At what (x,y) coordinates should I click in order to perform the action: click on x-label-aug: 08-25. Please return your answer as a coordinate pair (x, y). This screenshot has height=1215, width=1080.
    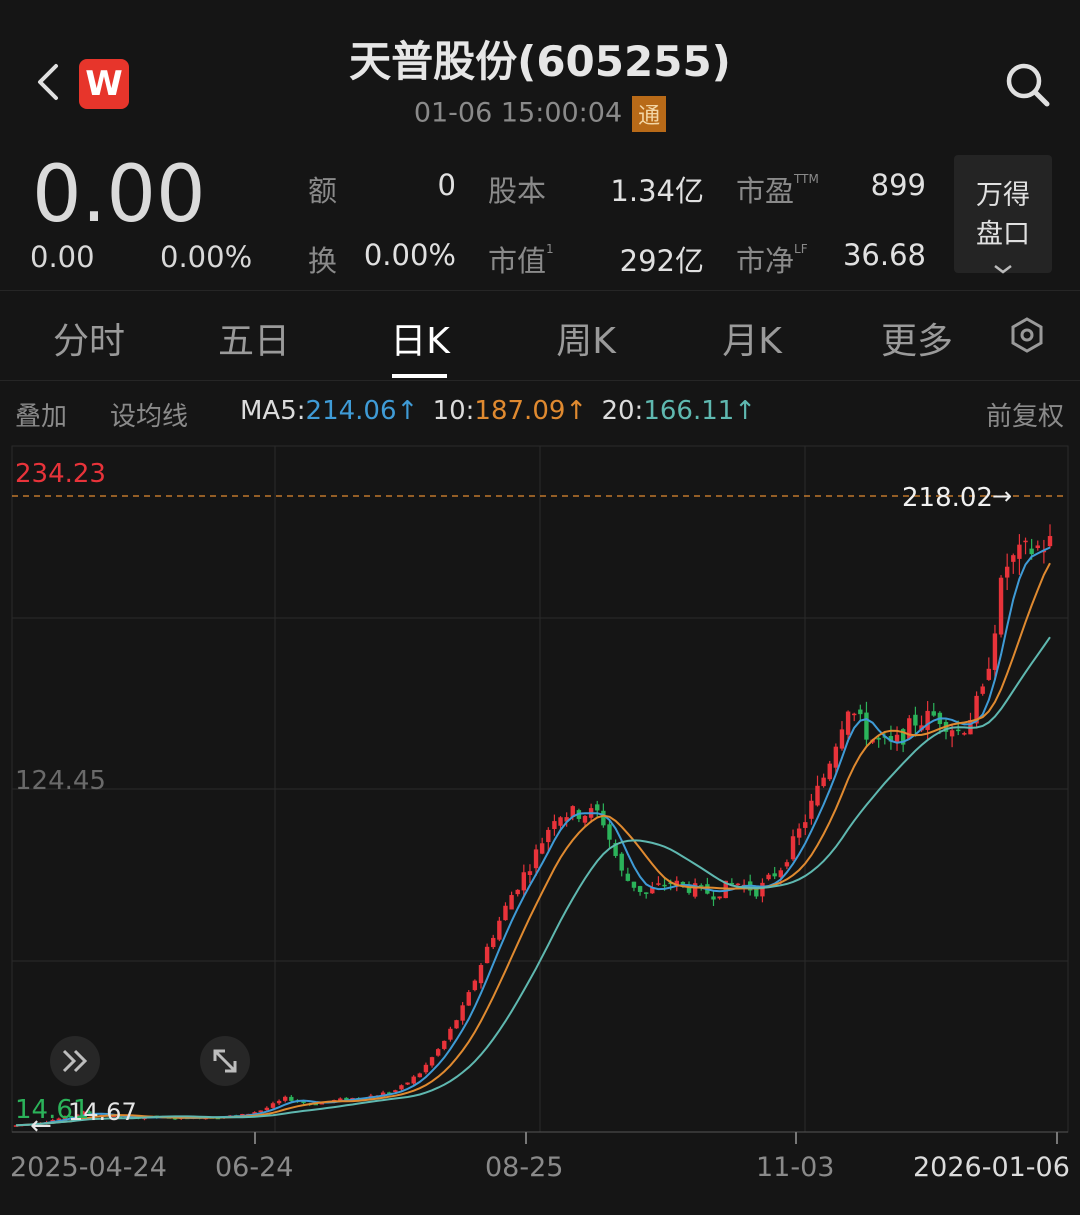
    Looking at the image, I should click on (524, 1167).